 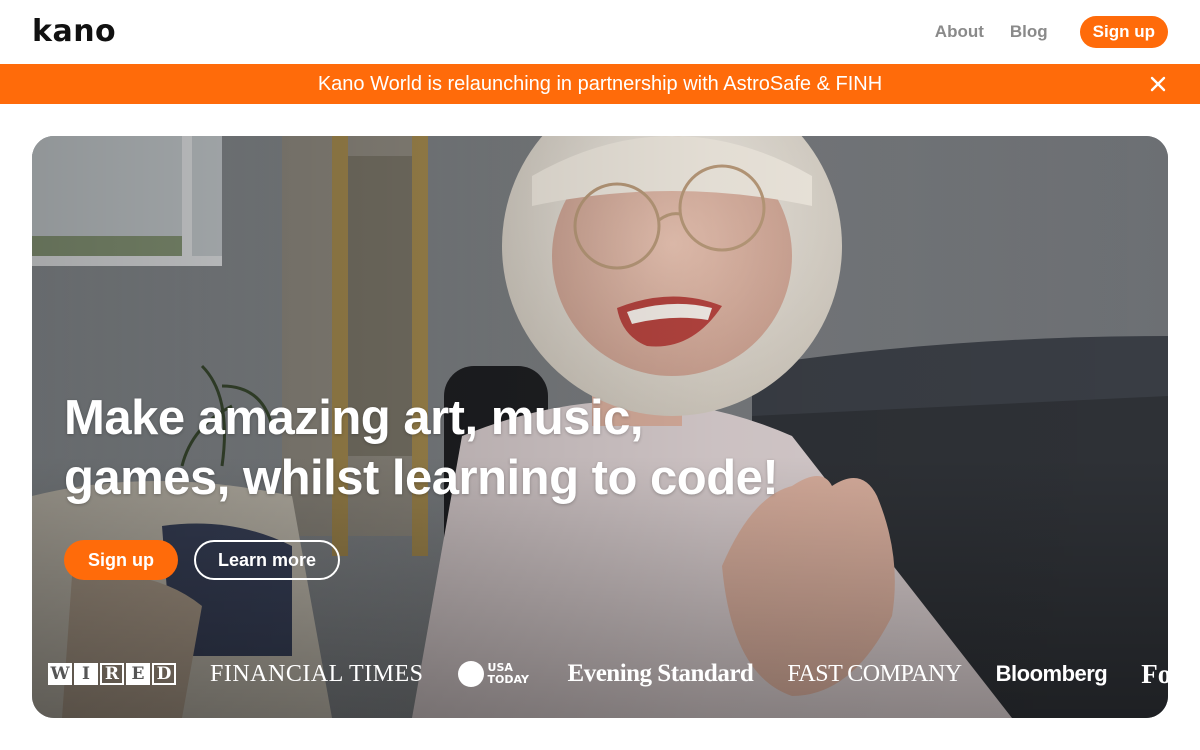 I want to click on usa-today-logo: USA TODAY, so click(x=495, y=674).